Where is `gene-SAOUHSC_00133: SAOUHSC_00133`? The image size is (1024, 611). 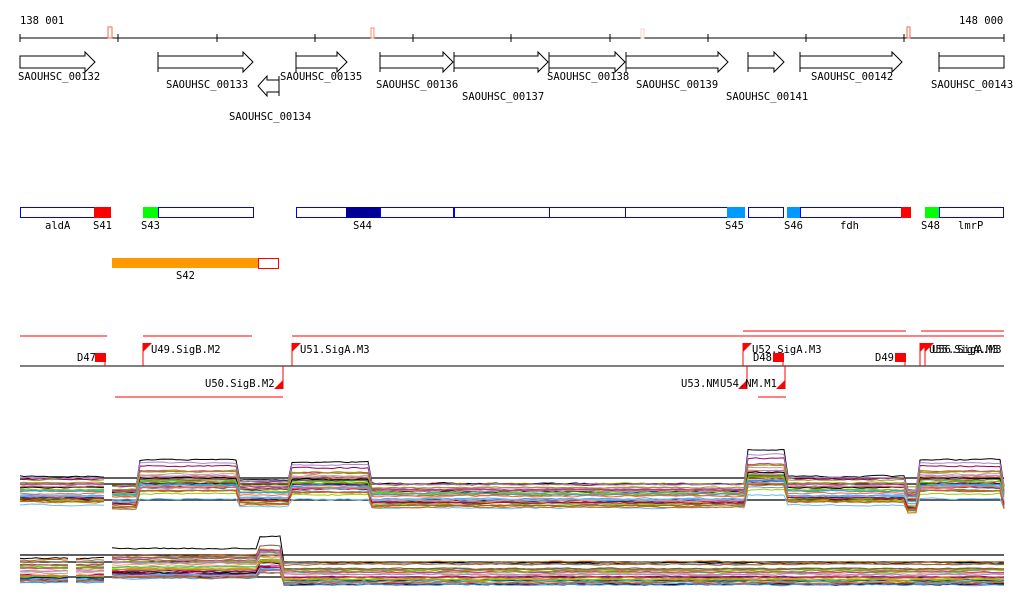 gene-SAOUHSC_00133: SAOUHSC_00133 is located at coordinates (205, 70).